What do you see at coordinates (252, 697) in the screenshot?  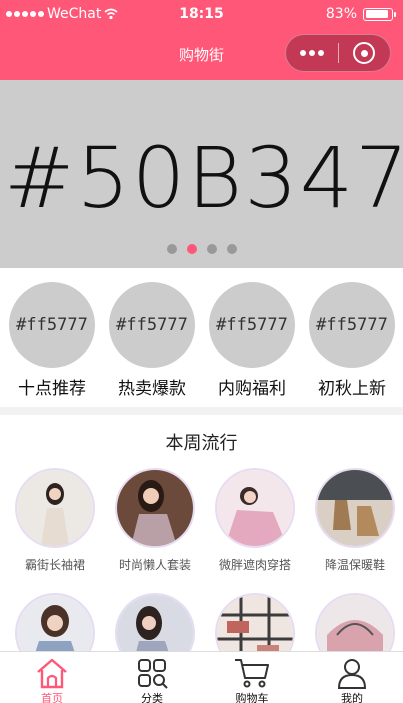 I see `tab-label: 购物车` at bounding box center [252, 697].